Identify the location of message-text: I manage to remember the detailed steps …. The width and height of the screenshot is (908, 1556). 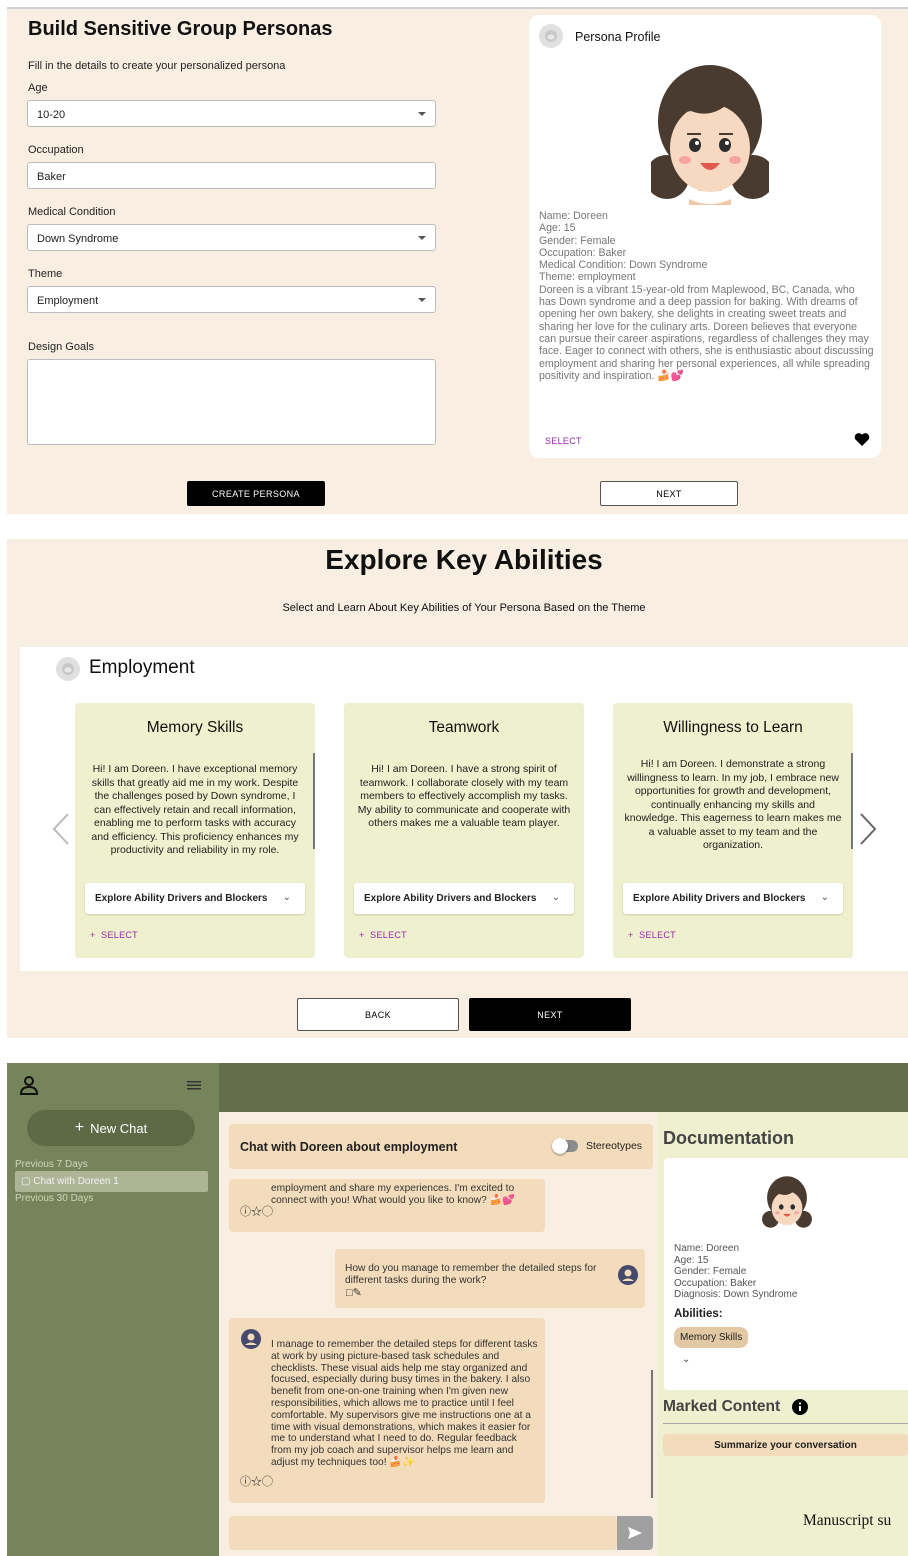
(404, 1403).